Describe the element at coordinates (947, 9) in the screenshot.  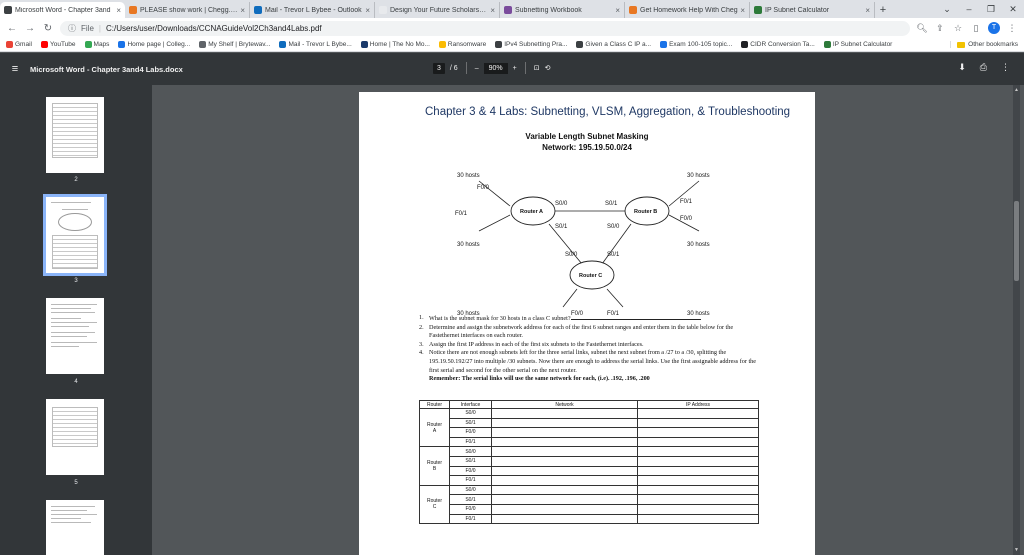
I see `tab-search-icon: ⌄` at that location.